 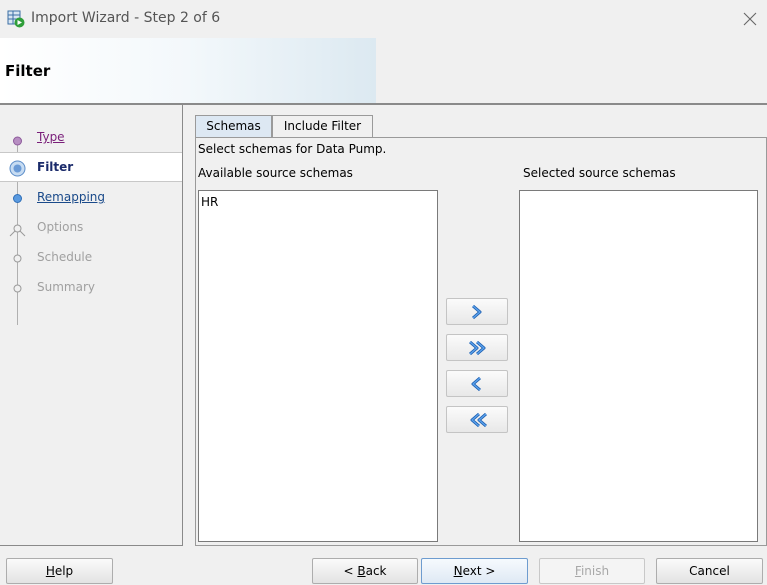 I want to click on list-item: HR, so click(x=209, y=202).